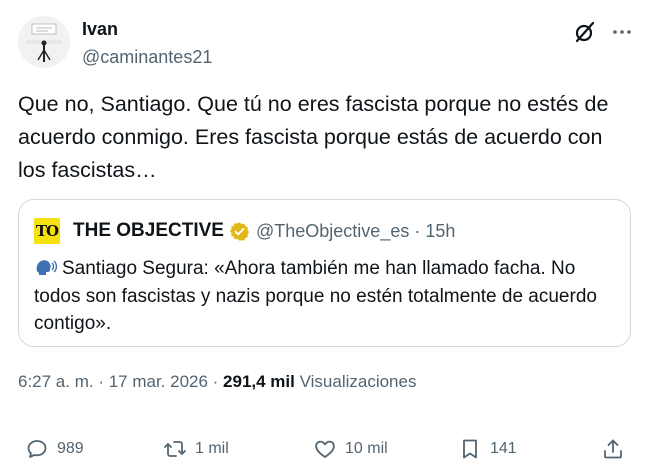 Image resolution: width=651 pixels, height=472 pixels. I want to click on author-handle: @caminantes21, so click(147, 57).